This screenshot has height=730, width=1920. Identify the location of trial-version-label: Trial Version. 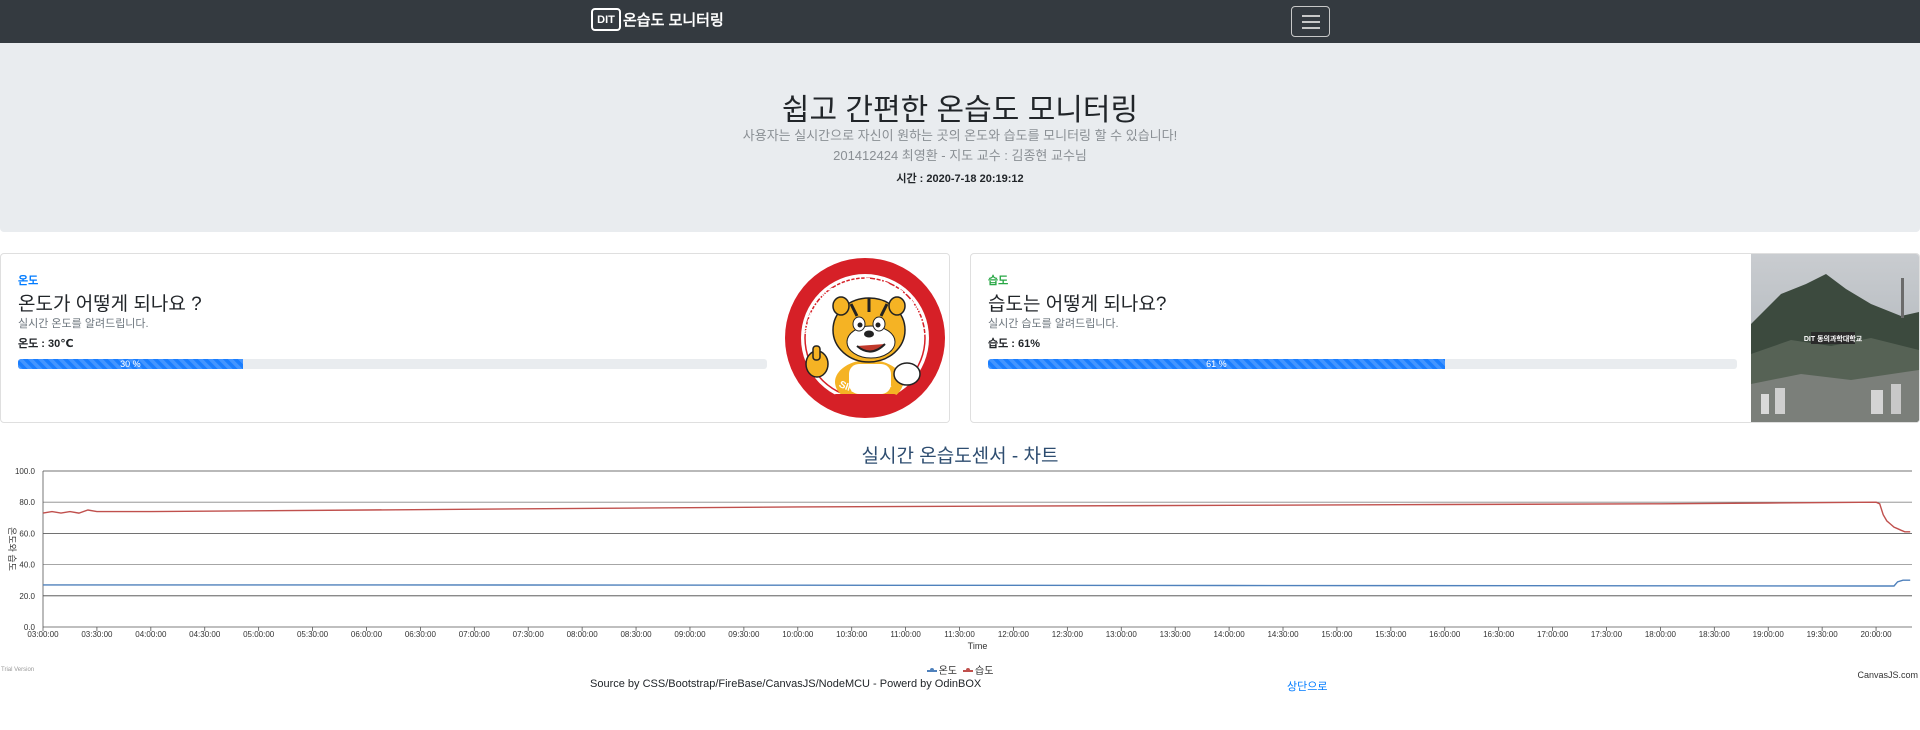
(18, 670).